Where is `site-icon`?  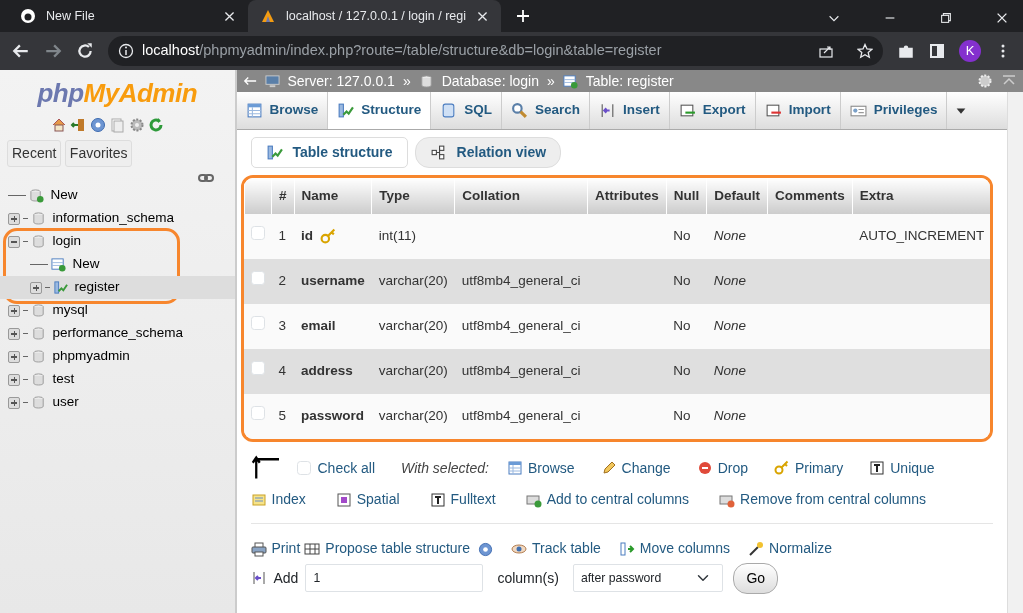
site-icon is located at coordinates (28, 16).